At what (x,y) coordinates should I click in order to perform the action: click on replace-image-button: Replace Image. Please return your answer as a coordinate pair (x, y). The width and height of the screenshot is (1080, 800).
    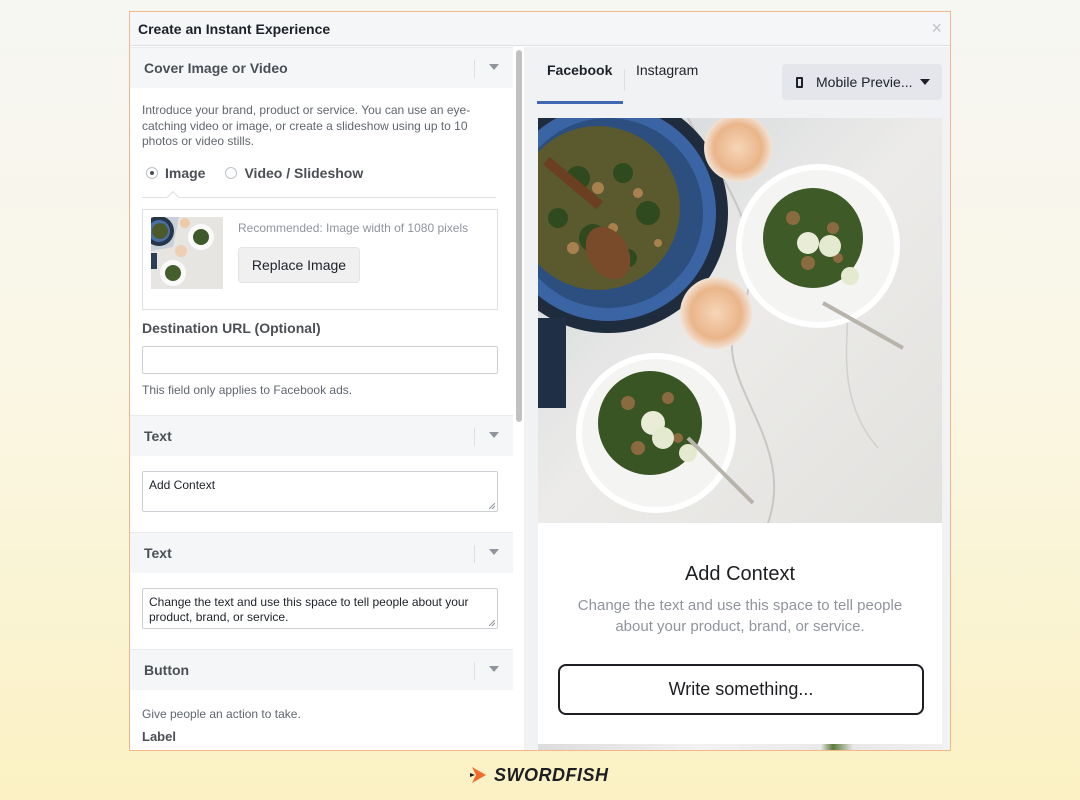
    Looking at the image, I should click on (299, 264).